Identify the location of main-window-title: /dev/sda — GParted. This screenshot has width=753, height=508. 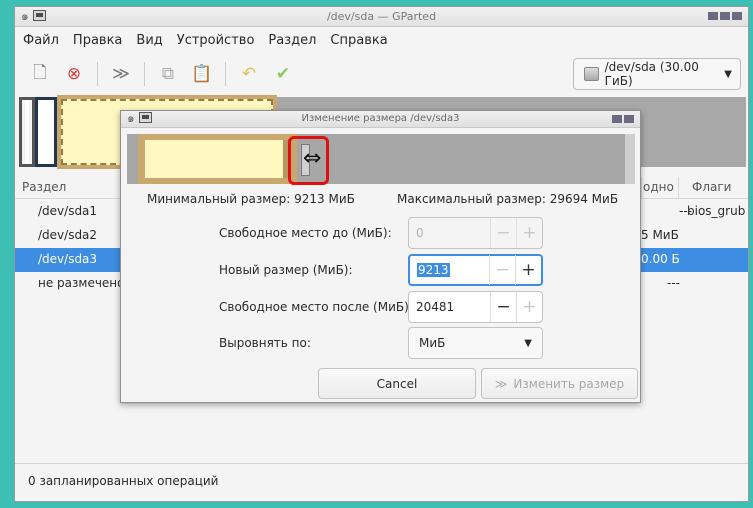
(381, 16).